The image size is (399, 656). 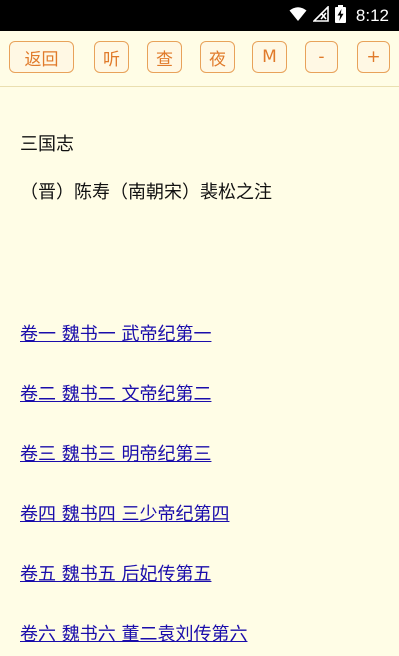 What do you see at coordinates (146, 192) in the screenshot?
I see `book-author: （晋）陈寿（南朝宋）裴松之注` at bounding box center [146, 192].